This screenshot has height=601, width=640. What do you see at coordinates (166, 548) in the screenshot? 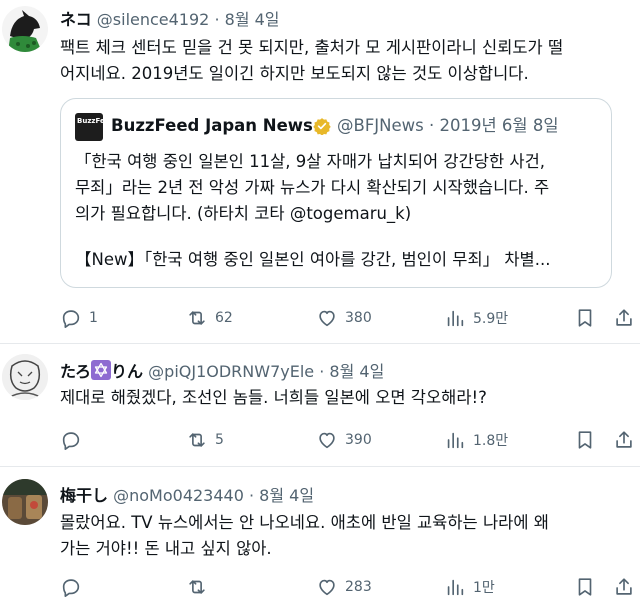
I see `tweet-text-line: 가는 거야!! 돈 내고 싶지 않아.` at bounding box center [166, 548].